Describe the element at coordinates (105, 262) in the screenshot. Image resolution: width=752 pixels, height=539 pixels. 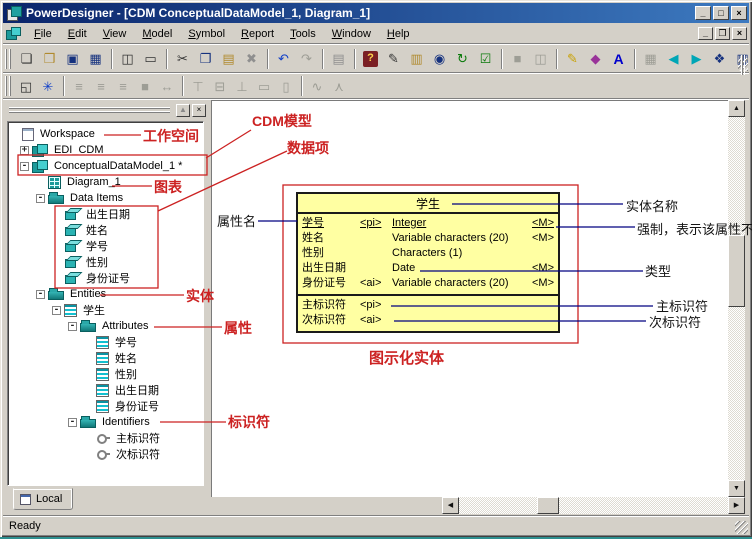
I see `tree-item-dataitem-gender: 性别` at that location.